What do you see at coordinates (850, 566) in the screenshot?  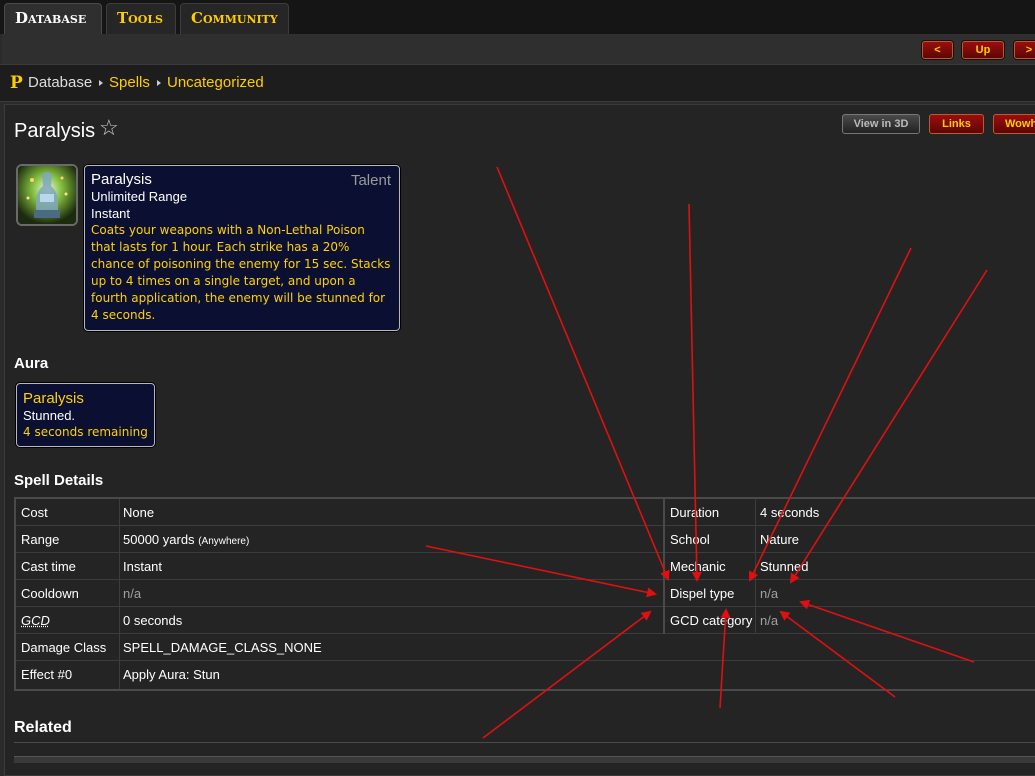 I see `table-row: Mechanic Stunned` at bounding box center [850, 566].